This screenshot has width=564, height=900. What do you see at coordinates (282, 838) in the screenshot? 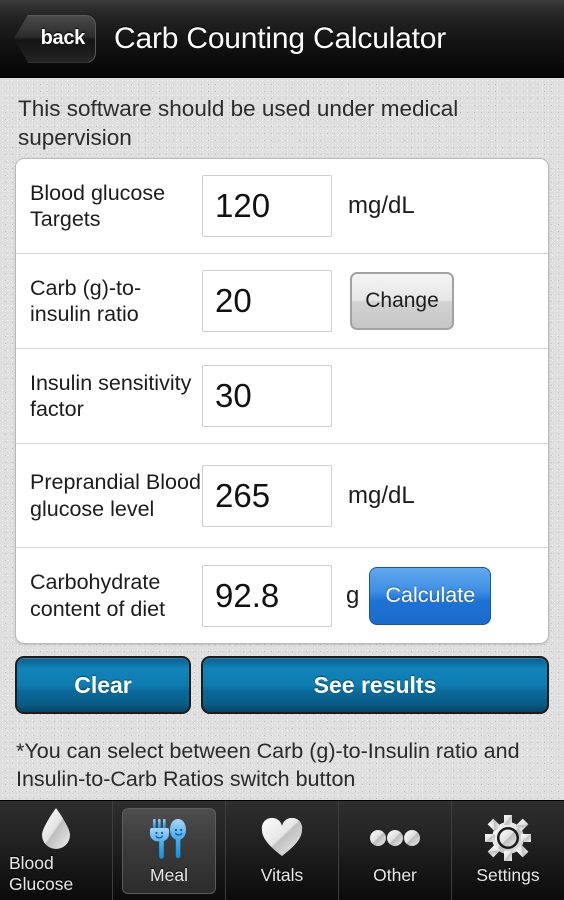
I see `heart-icon` at bounding box center [282, 838].